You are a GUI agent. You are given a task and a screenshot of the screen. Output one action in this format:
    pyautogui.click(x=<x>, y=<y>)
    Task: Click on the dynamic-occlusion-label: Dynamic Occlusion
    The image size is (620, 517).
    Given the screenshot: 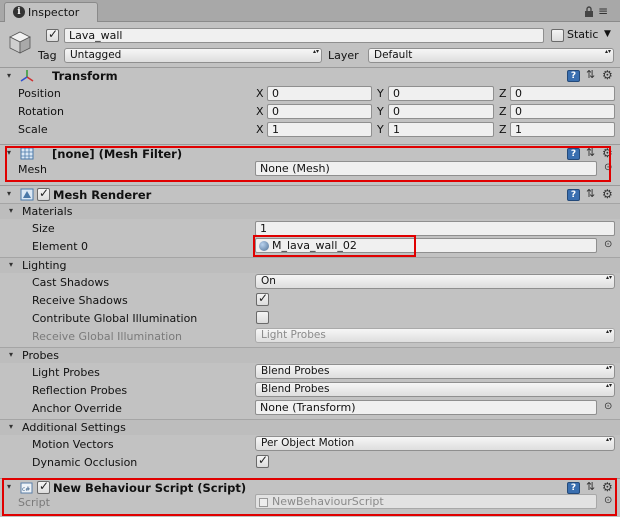 What is the action you would take?
    pyautogui.click(x=85, y=462)
    